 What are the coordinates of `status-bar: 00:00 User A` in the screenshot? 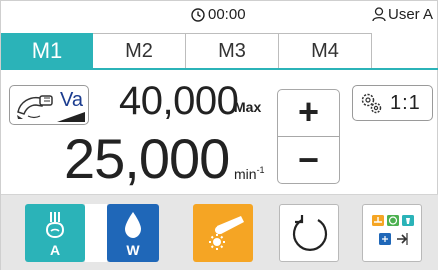 It's located at (219, 13).